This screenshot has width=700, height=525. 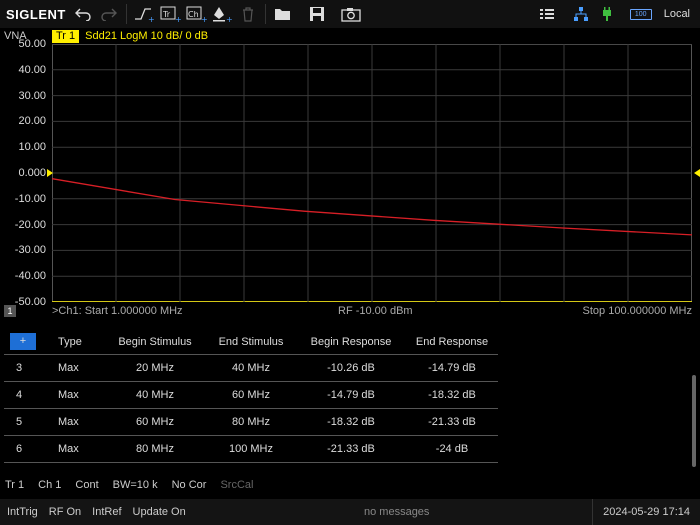 What do you see at coordinates (646, 512) in the screenshot?
I see `system-clock: 2024-05-29 17:14` at bounding box center [646, 512].